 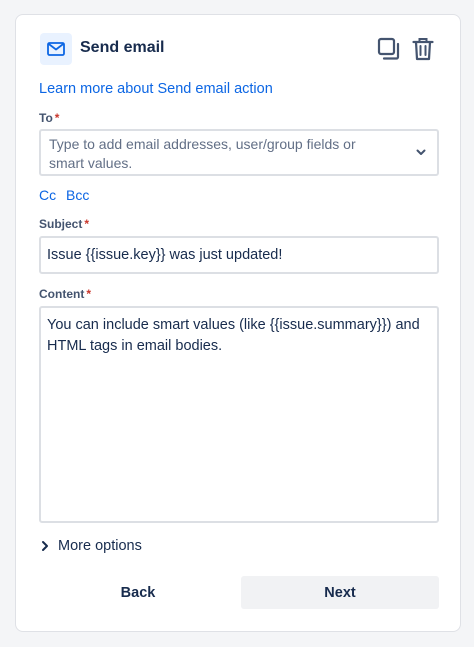 What do you see at coordinates (122, 47) in the screenshot?
I see `panel-title: Send email` at bounding box center [122, 47].